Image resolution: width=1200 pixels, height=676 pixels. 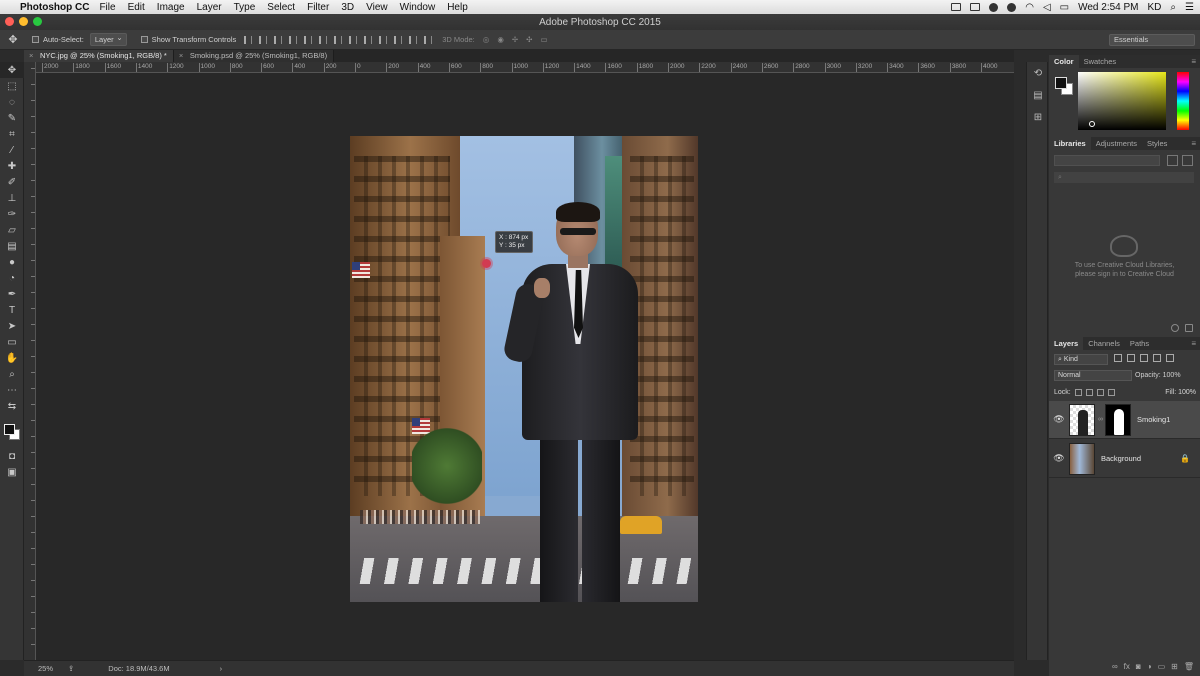 I want to click on timemachine-icon, so click(x=1012, y=7).